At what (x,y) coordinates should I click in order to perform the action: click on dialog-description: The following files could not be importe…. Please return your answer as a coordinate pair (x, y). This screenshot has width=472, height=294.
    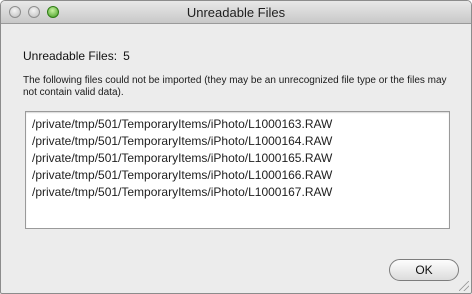
    Looking at the image, I should click on (235, 86).